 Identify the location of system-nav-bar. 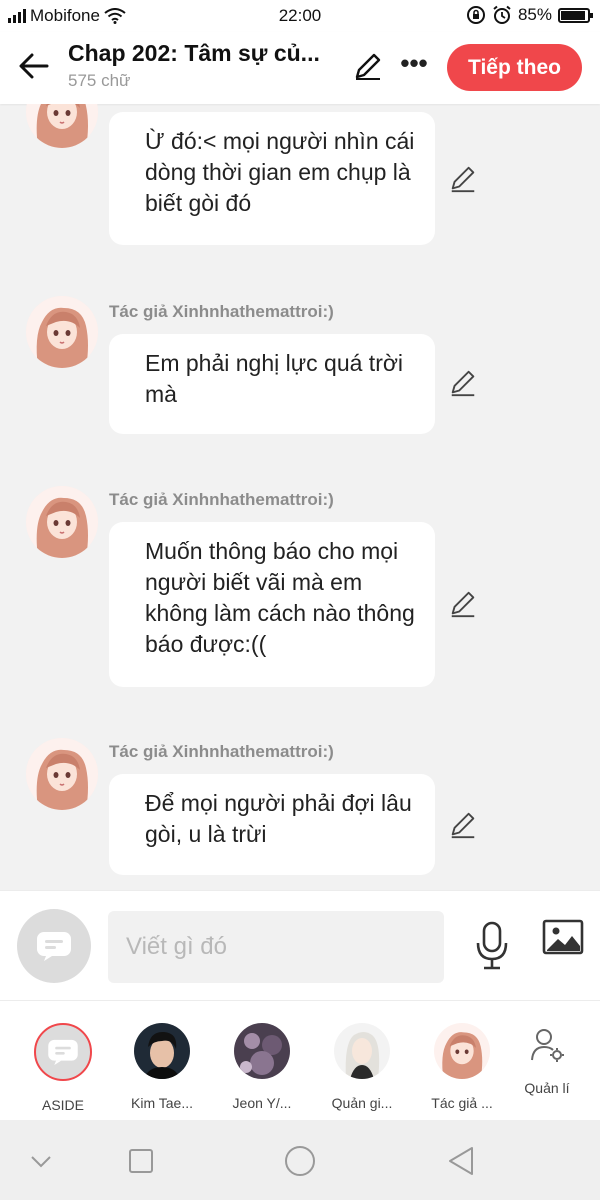
(300, 1160).